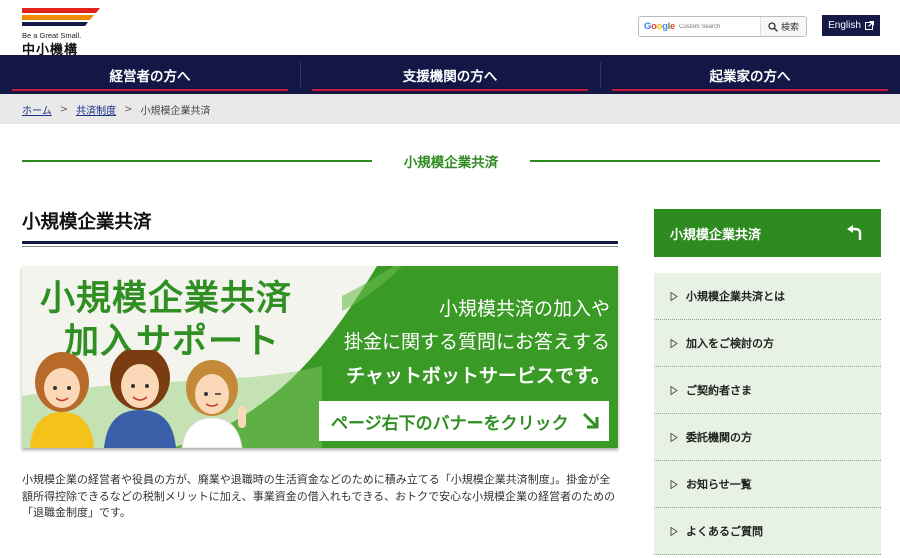 This screenshot has height=558, width=900. I want to click on global-nav: 経営者の方へ 支援機関の方へ 起業家の方へ, so click(450, 74).